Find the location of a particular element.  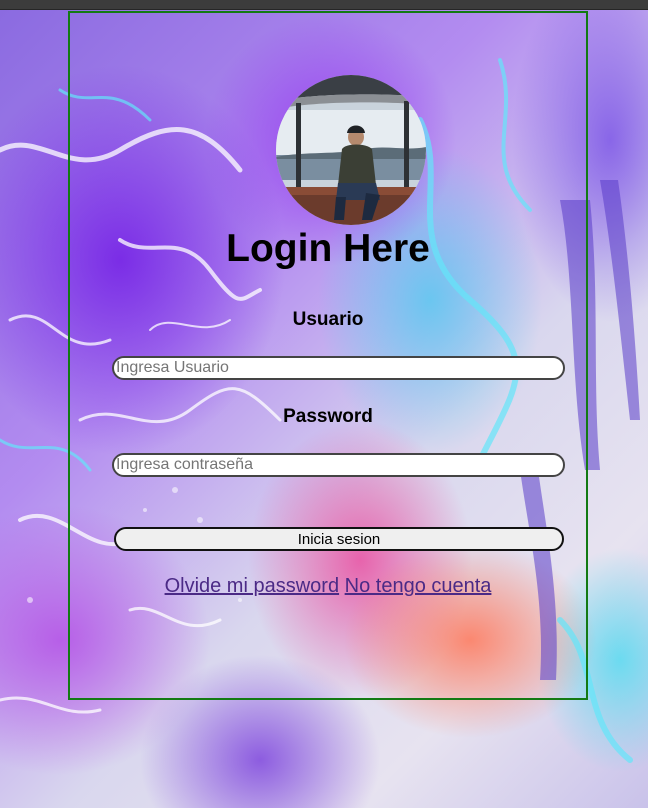

forgot-password-link: Olvide mi password is located at coordinates (252, 586).